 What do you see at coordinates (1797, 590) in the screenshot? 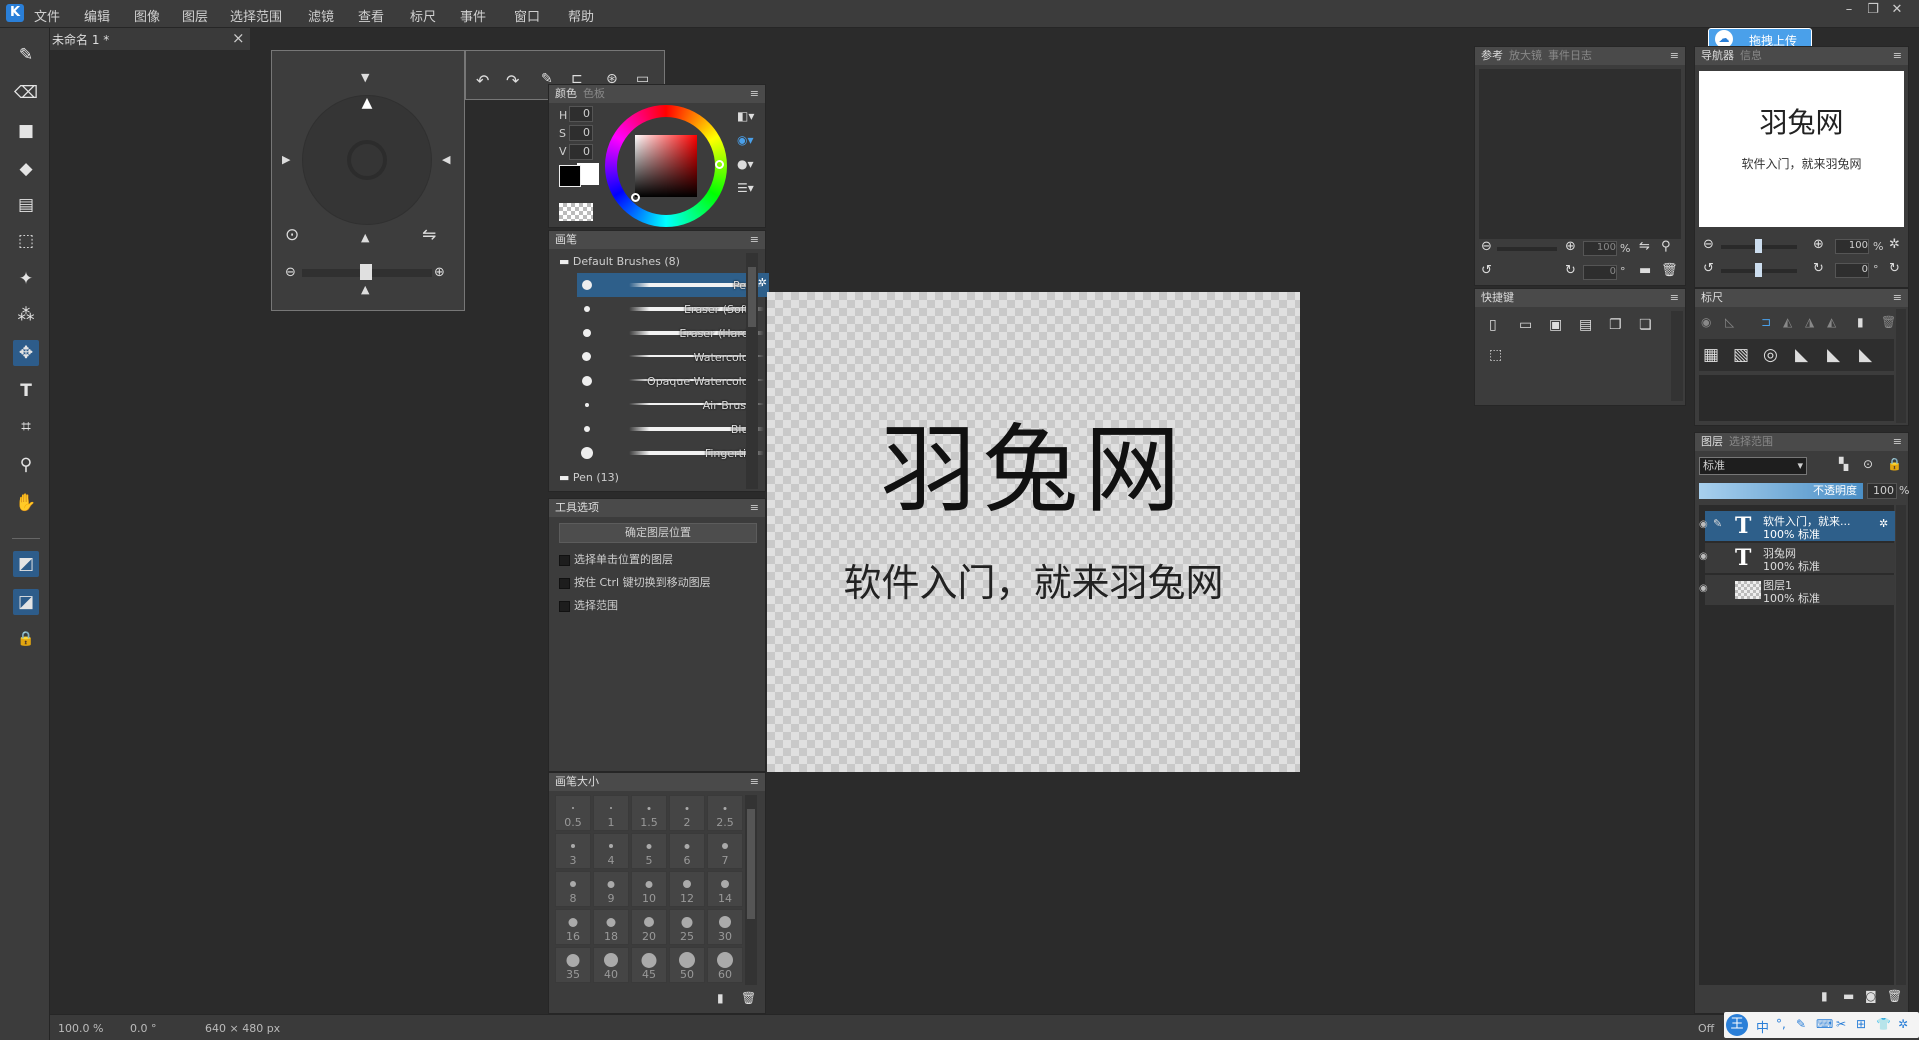
I see `layer-row: ◉ 图层1 100% 标准` at bounding box center [1797, 590].